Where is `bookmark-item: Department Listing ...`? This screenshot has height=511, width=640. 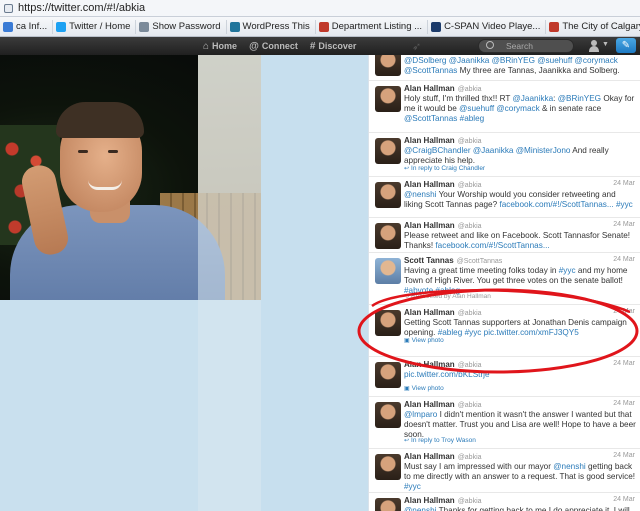
bookmark-item: Department Listing ... is located at coordinates (372, 26).